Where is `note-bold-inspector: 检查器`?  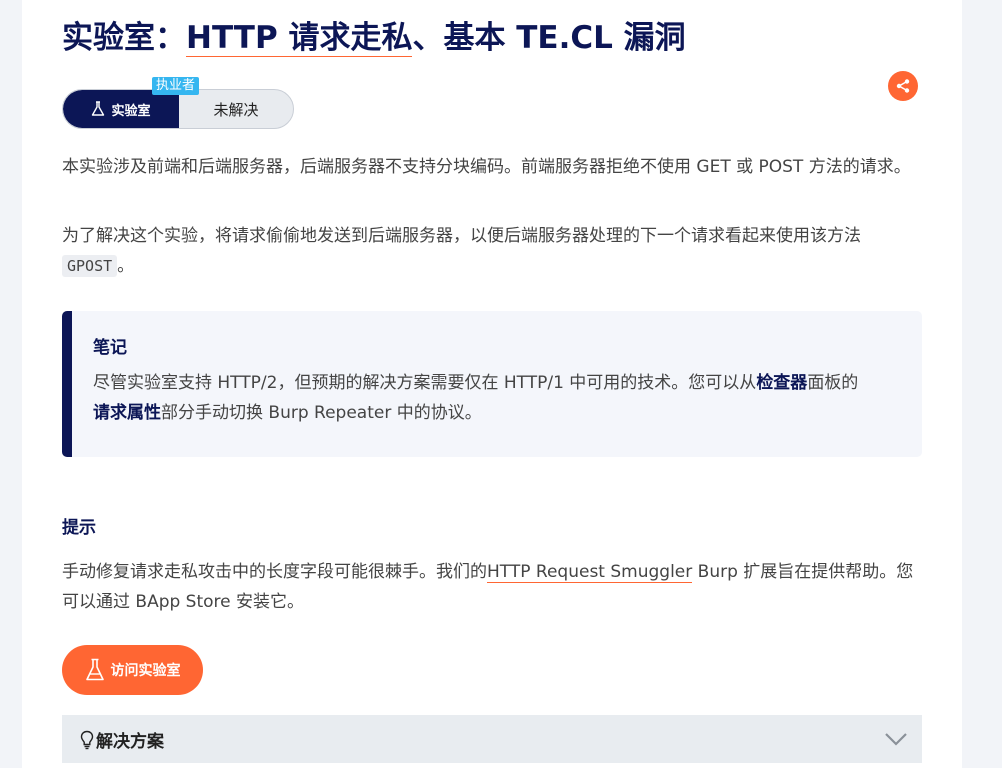 note-bold-inspector: 检查器 is located at coordinates (782, 383).